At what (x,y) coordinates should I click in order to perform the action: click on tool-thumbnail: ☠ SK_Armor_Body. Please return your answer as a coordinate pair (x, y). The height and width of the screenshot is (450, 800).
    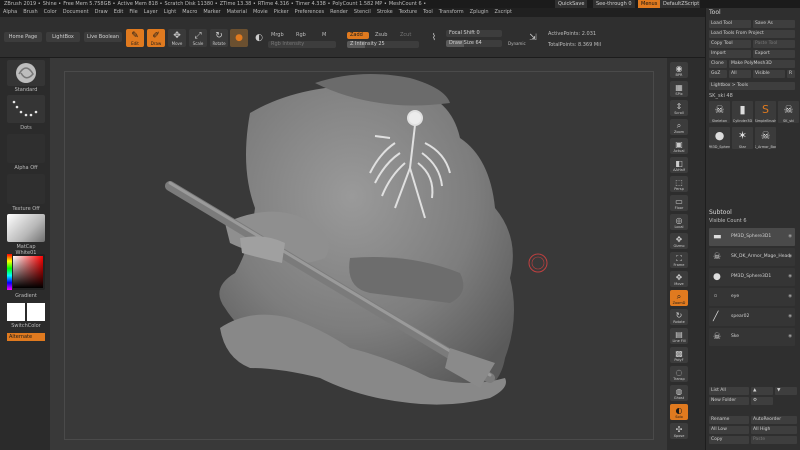
    Looking at the image, I should click on (765, 138).